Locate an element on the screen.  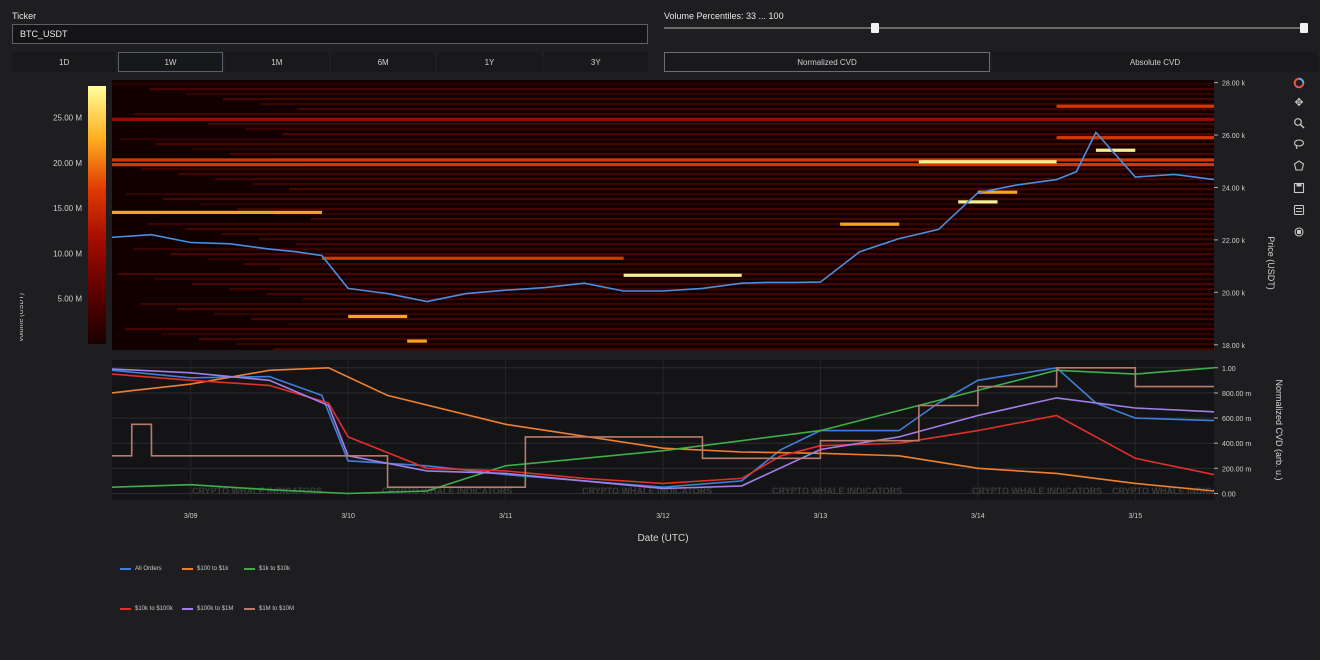
x-tick-label: 3/14 is located at coordinates (978, 516).